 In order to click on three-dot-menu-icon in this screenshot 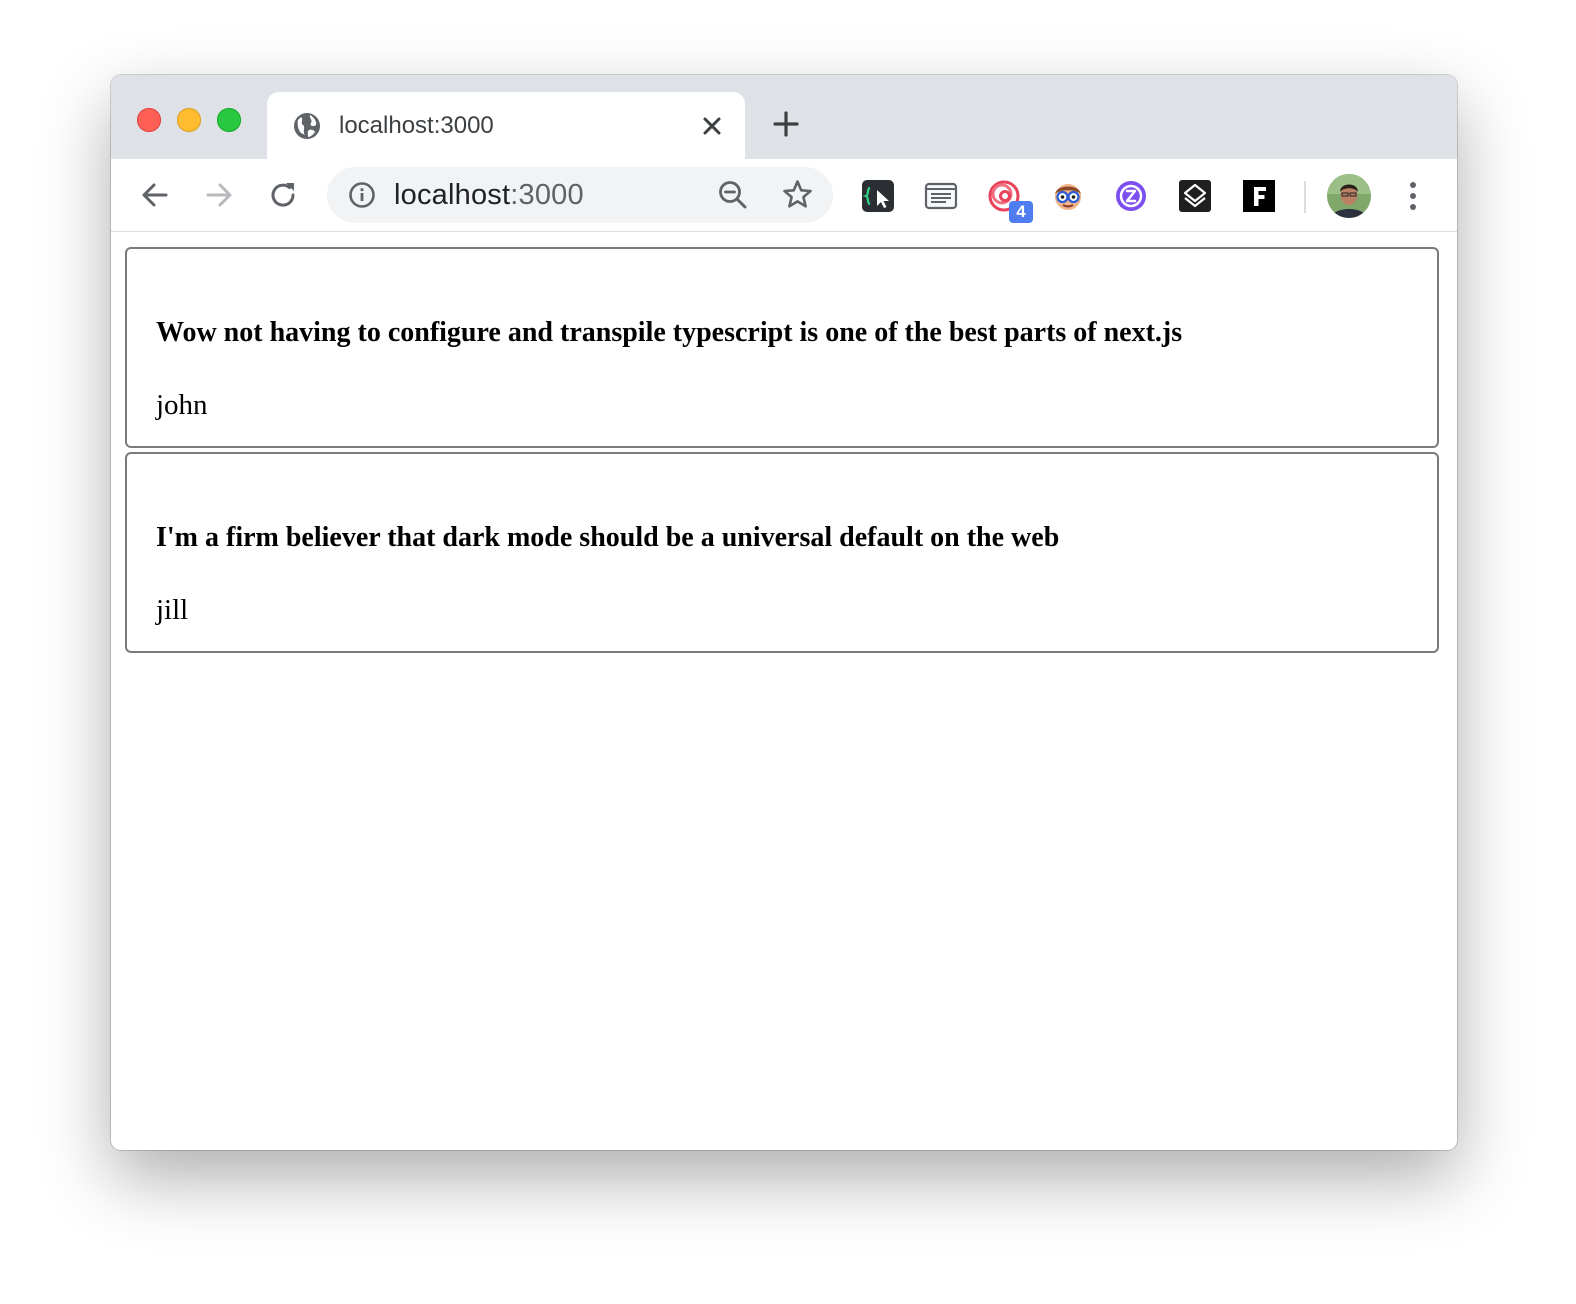, I will do `click(1413, 196)`.